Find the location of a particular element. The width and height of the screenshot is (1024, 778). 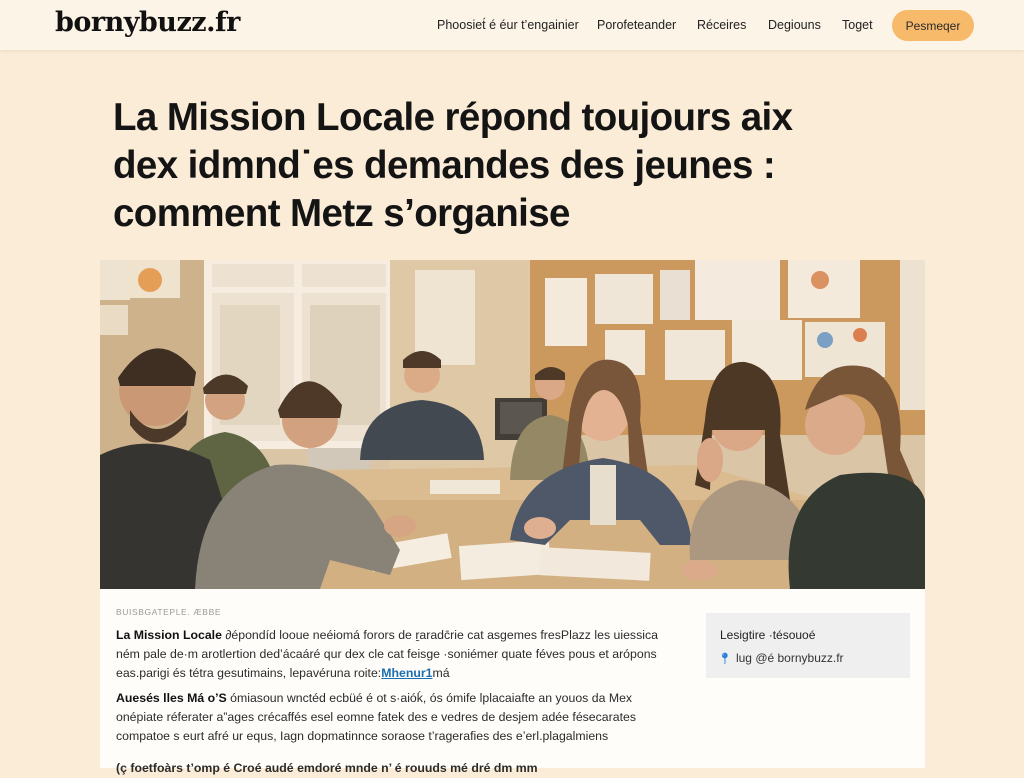

paragraph-1-lead: La Mission Locale is located at coordinates (169, 635).